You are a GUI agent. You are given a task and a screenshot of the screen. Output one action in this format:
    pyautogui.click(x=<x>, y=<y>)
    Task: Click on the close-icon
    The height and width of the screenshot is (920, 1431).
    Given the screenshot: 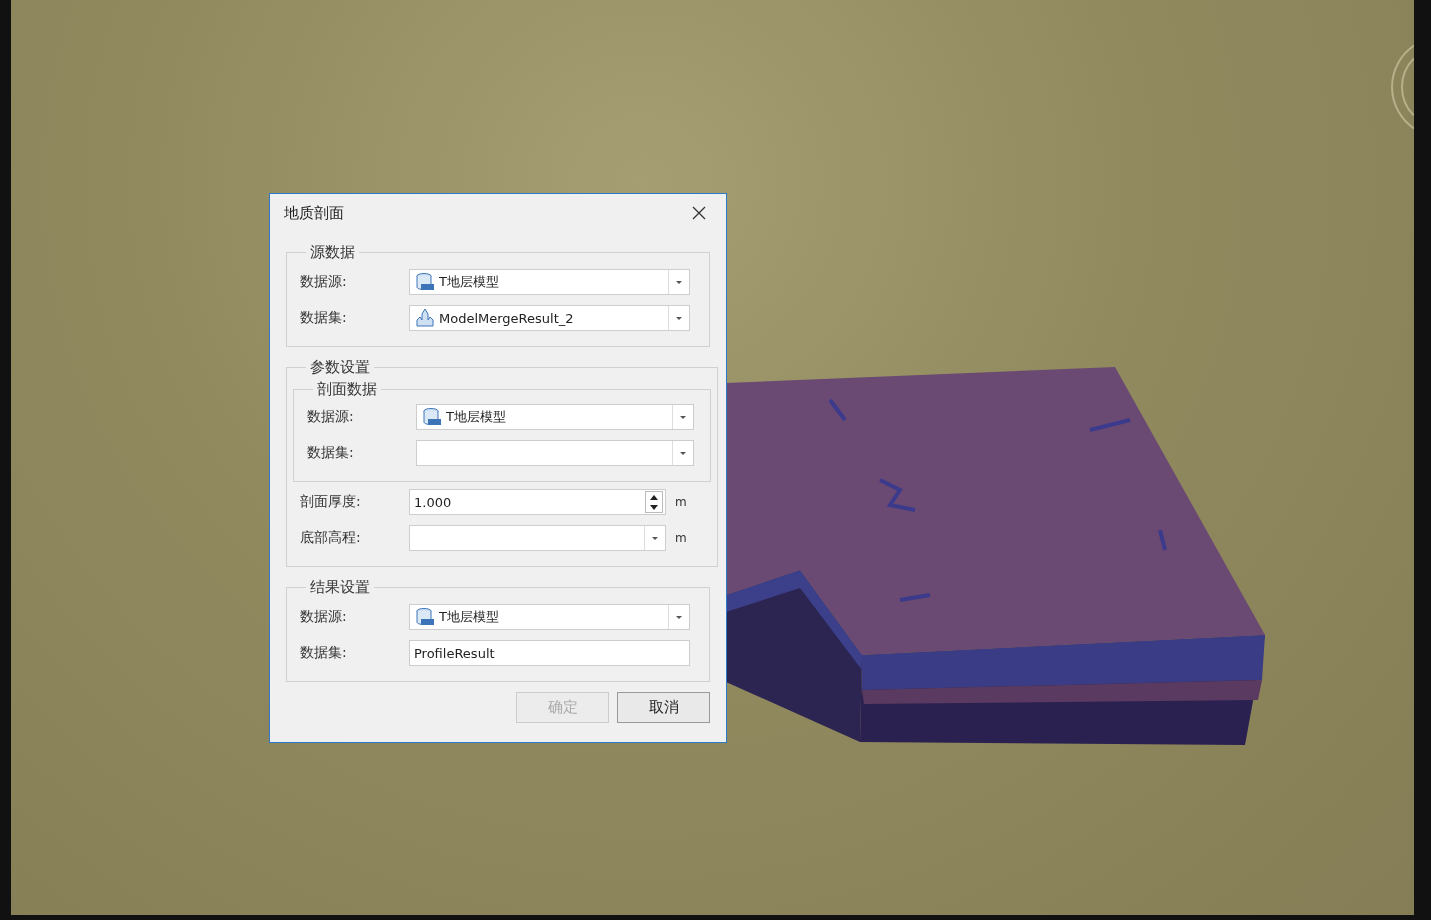 What is the action you would take?
    pyautogui.click(x=699, y=213)
    